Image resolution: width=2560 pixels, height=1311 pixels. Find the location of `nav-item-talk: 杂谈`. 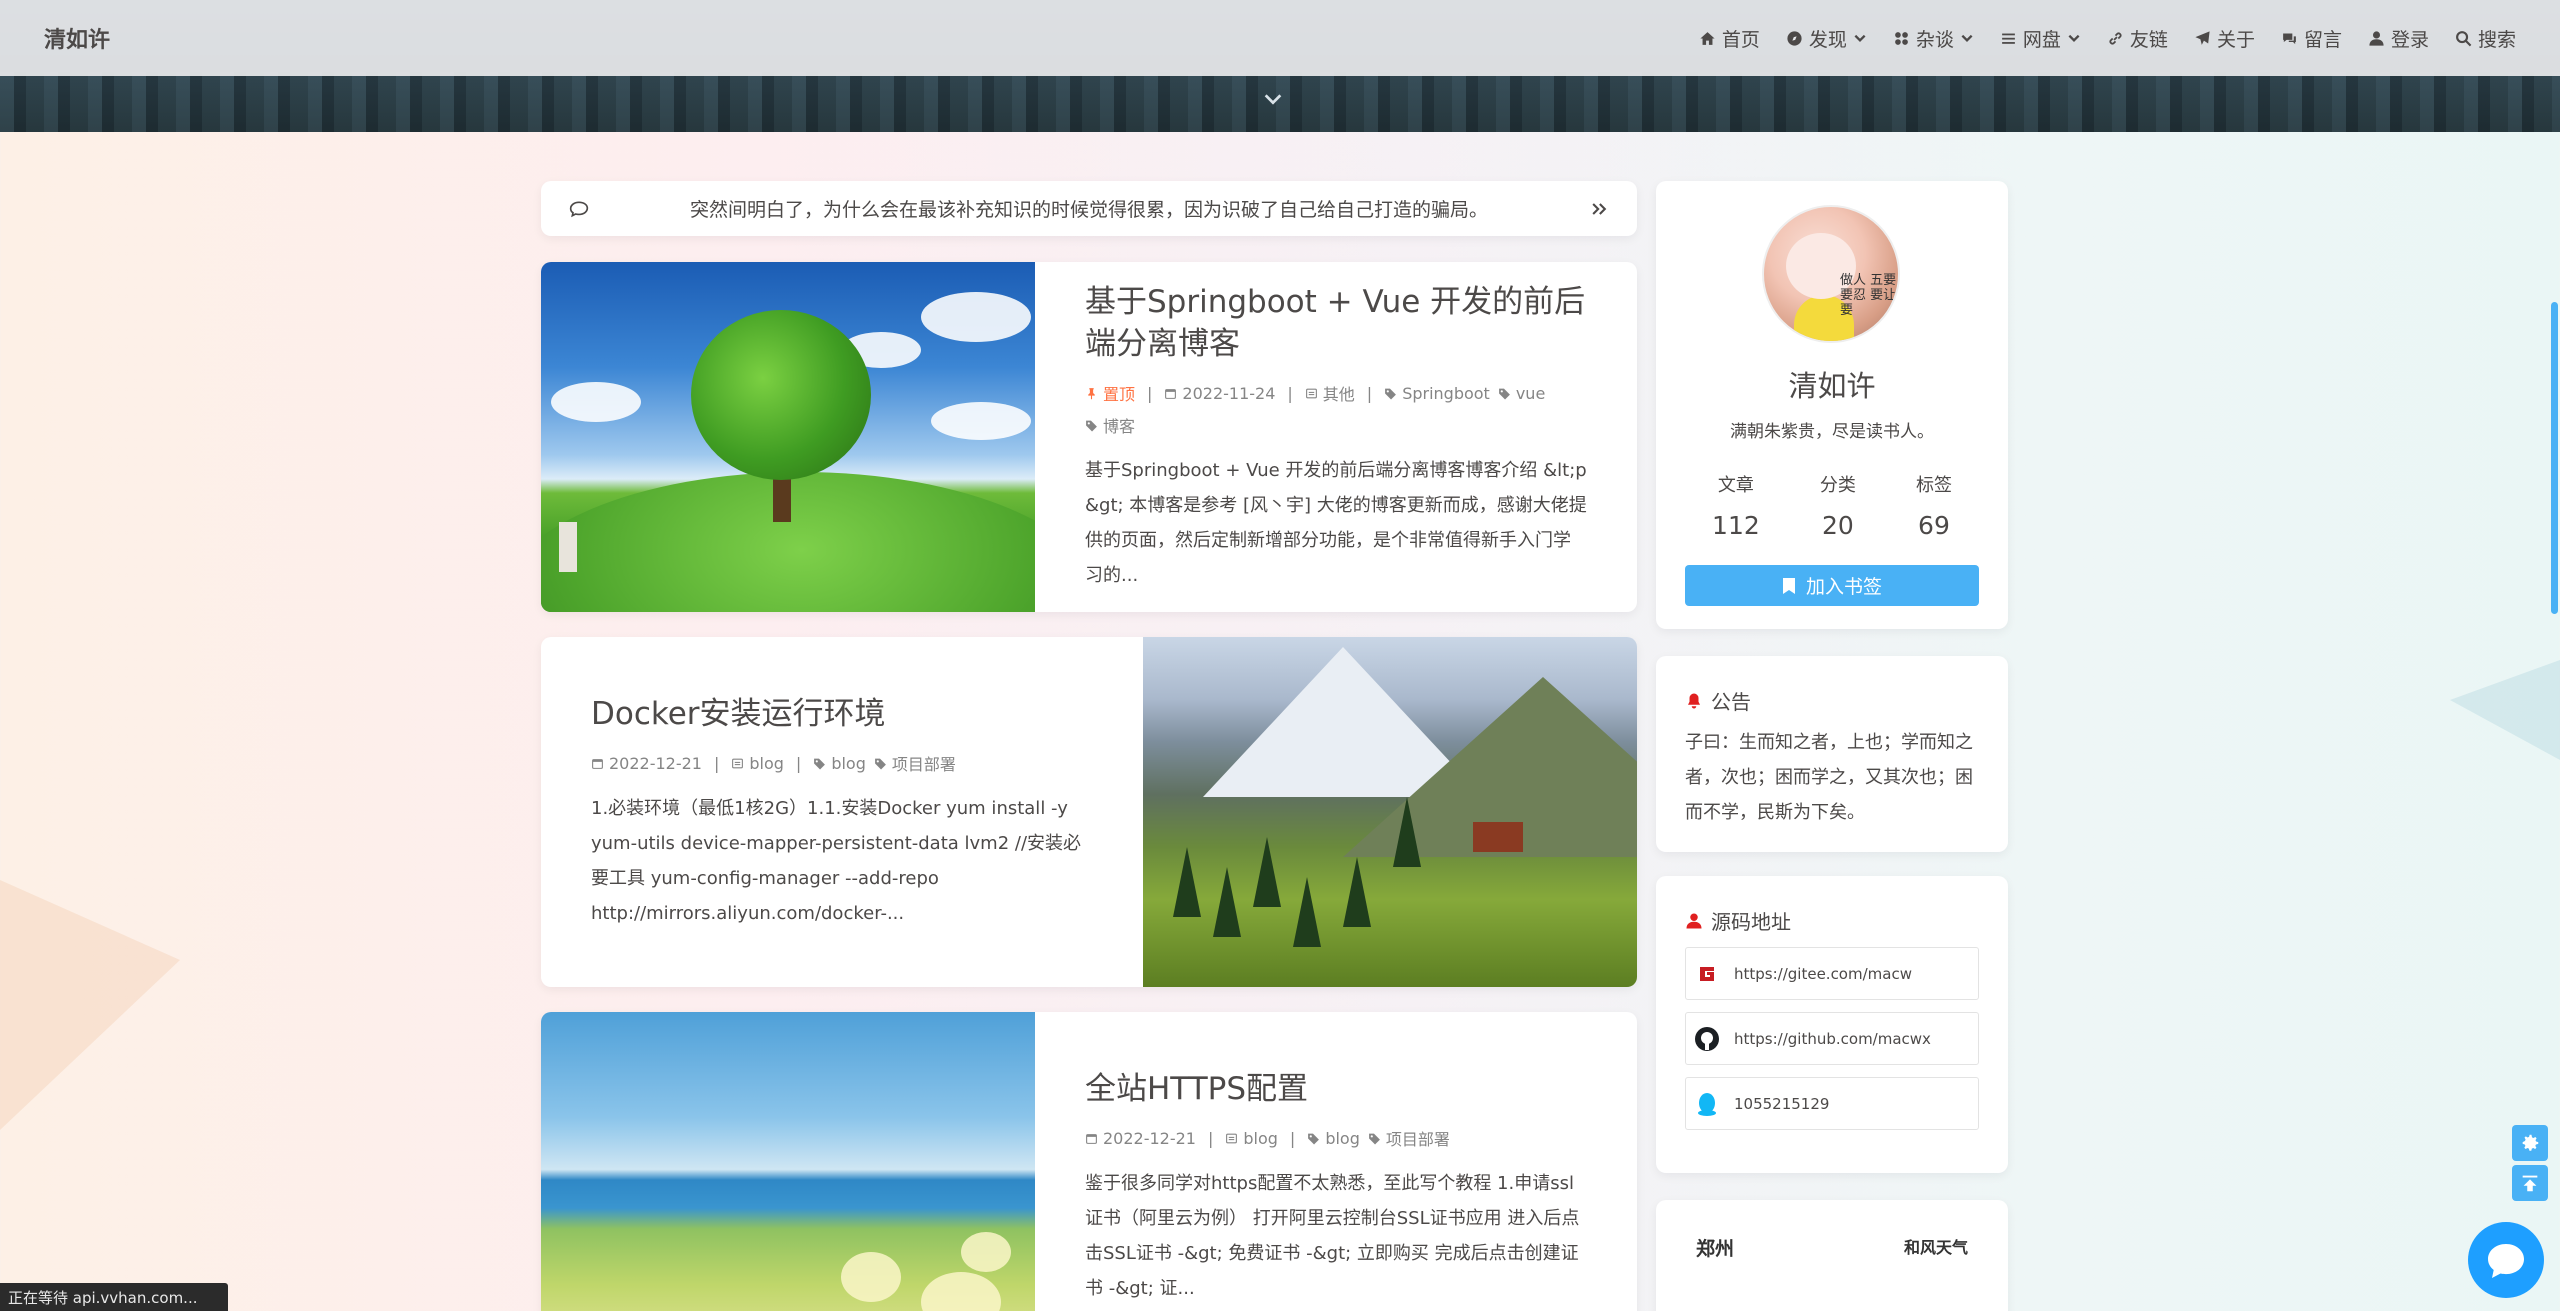

nav-item-talk: 杂谈 is located at coordinates (1933, 38).